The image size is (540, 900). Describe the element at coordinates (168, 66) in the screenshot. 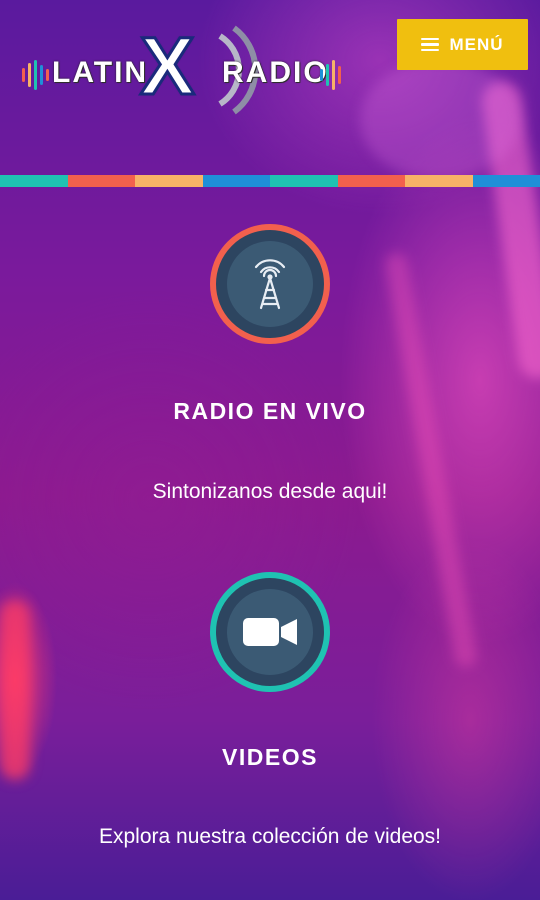

I see `logo-letter-x: X` at that location.